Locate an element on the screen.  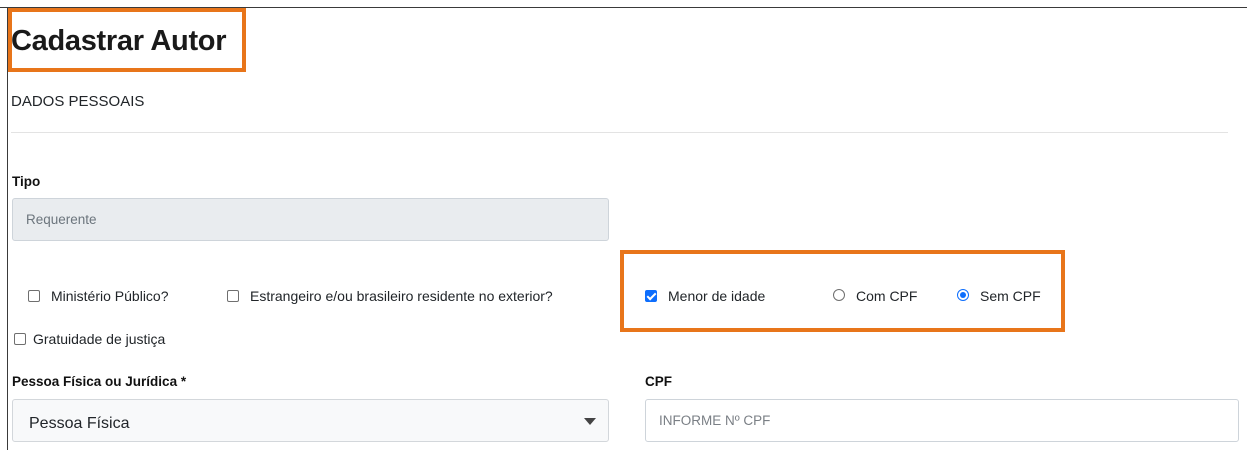
pessoa-select: Pessoa Física is located at coordinates (310, 420).